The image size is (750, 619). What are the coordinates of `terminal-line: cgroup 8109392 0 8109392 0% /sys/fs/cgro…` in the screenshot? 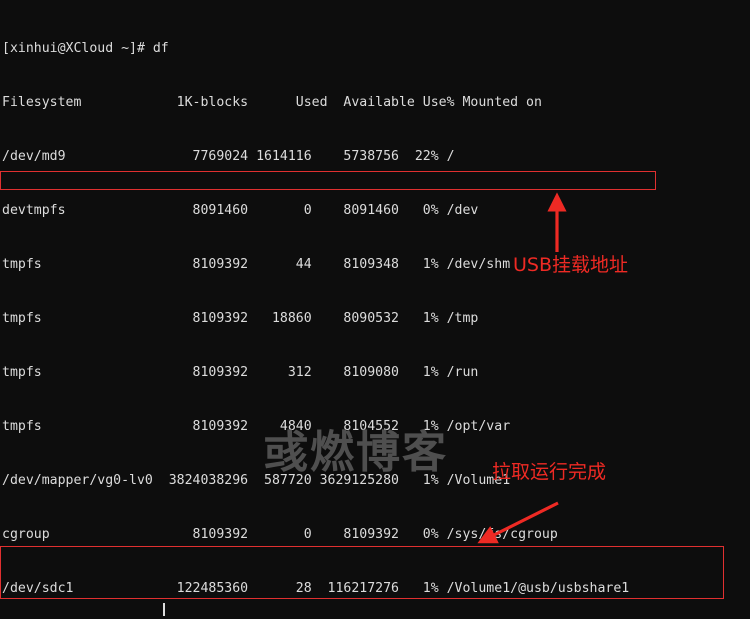 It's located at (280, 534).